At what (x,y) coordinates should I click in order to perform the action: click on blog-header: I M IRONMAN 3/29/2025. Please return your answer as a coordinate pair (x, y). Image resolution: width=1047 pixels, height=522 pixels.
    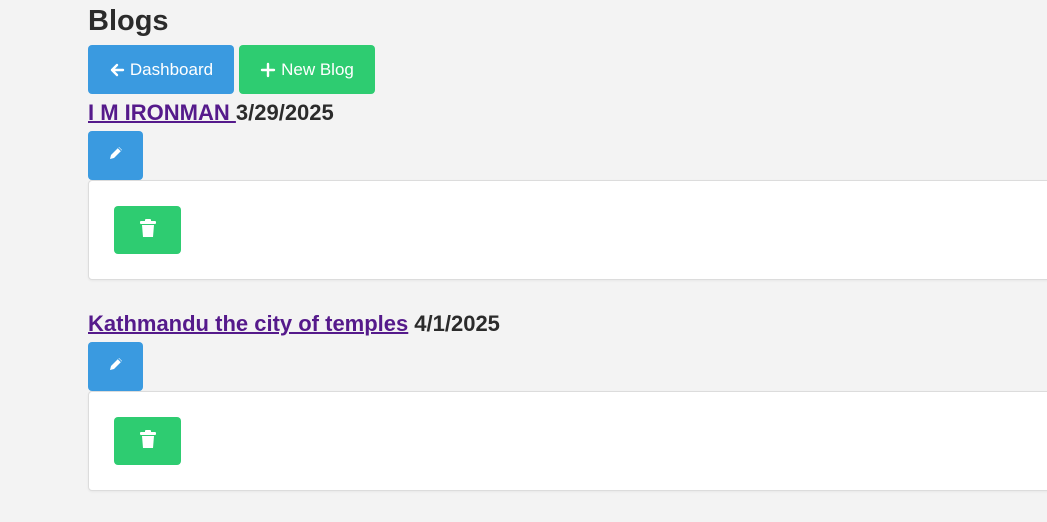
    Looking at the image, I should click on (211, 113).